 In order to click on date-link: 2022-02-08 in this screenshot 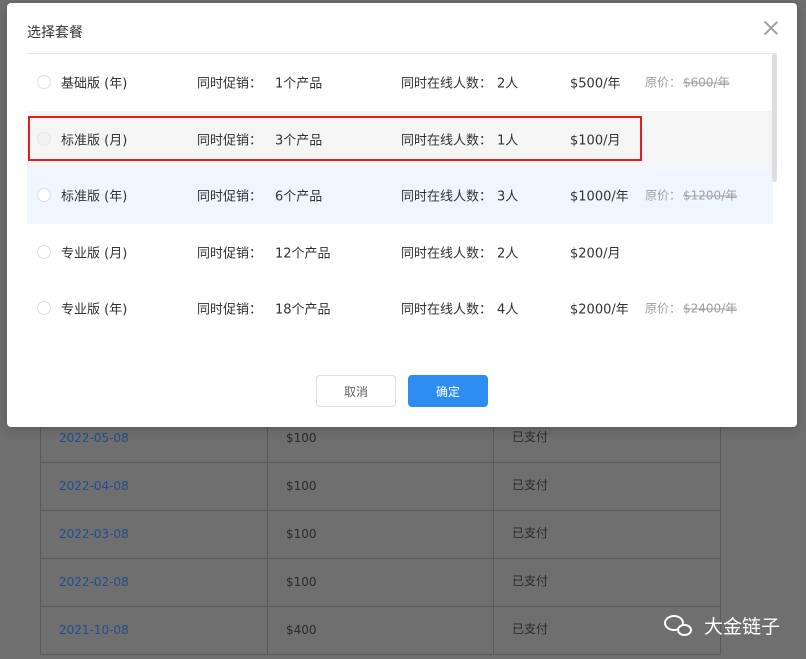, I will do `click(154, 582)`.